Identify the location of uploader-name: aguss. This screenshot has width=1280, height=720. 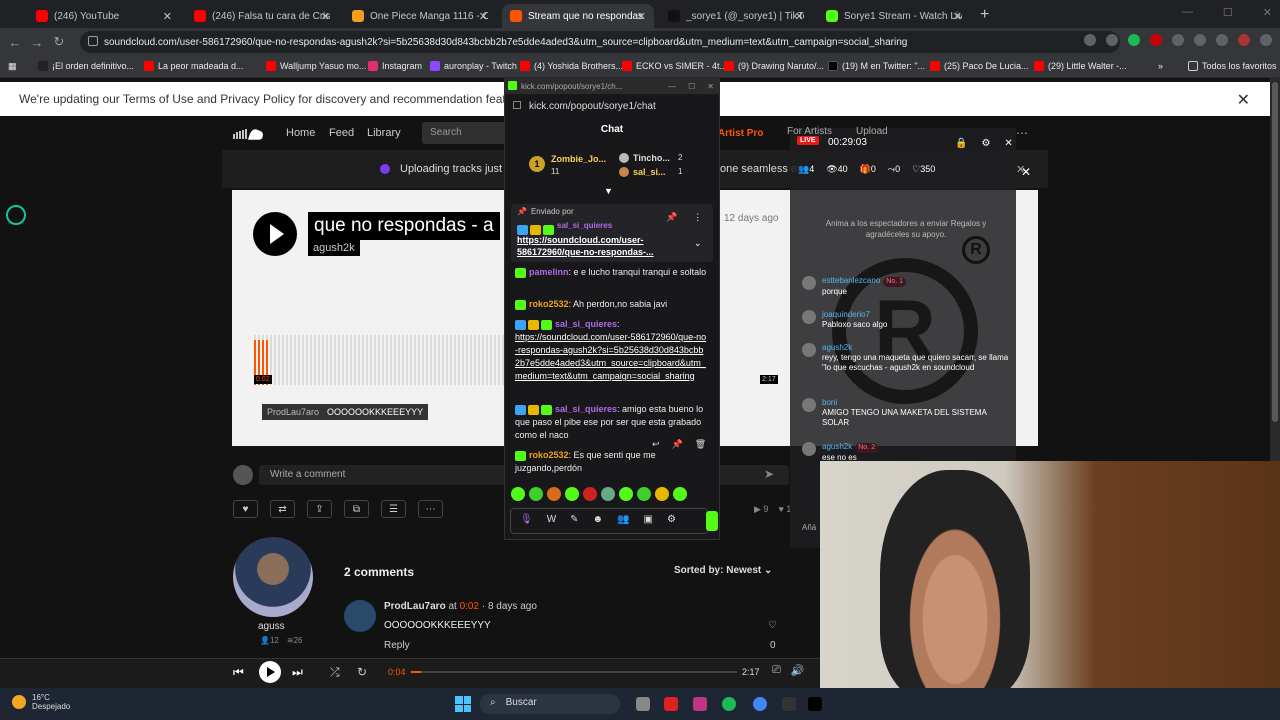
(271, 626).